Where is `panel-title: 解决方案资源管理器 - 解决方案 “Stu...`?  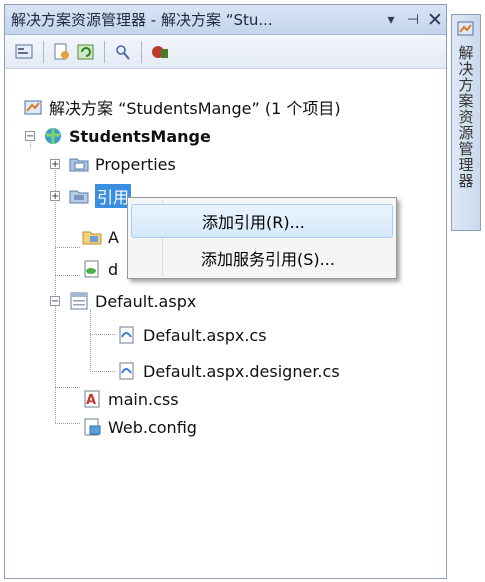
panel-title: 解决方案资源管理器 - 解决方案 “Stu... is located at coordinates (142, 20).